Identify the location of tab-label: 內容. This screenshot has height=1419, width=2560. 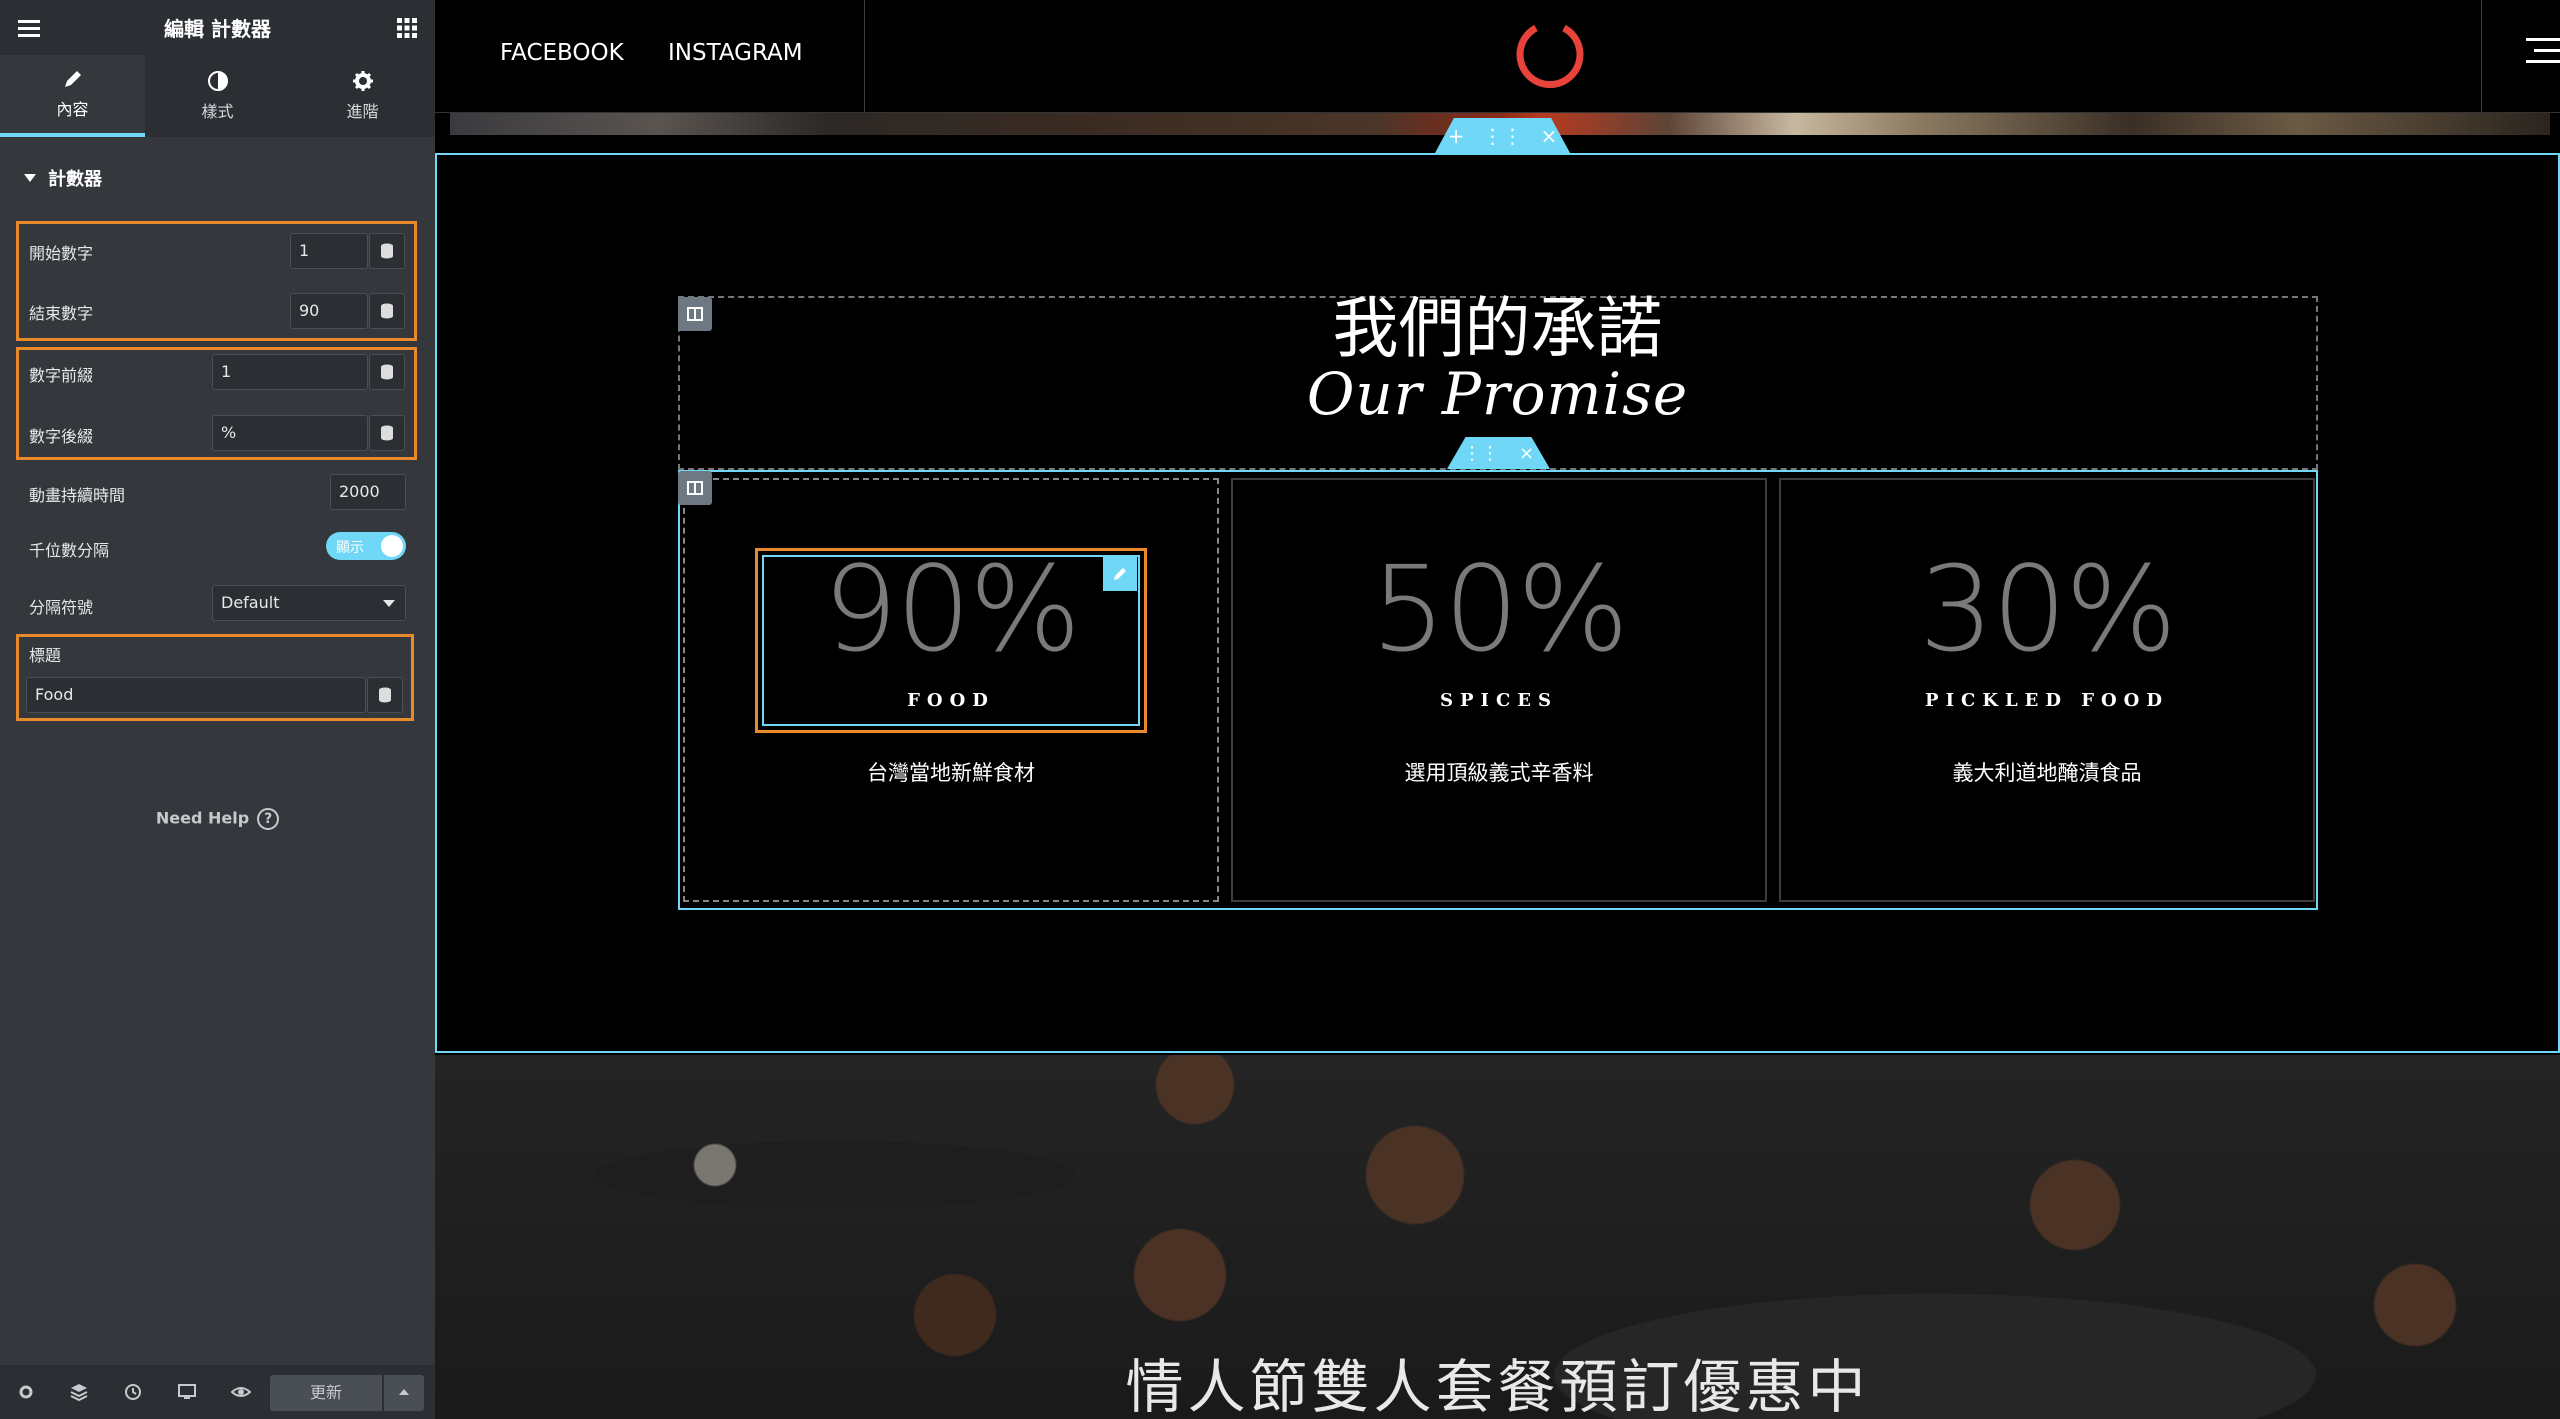
(72, 109).